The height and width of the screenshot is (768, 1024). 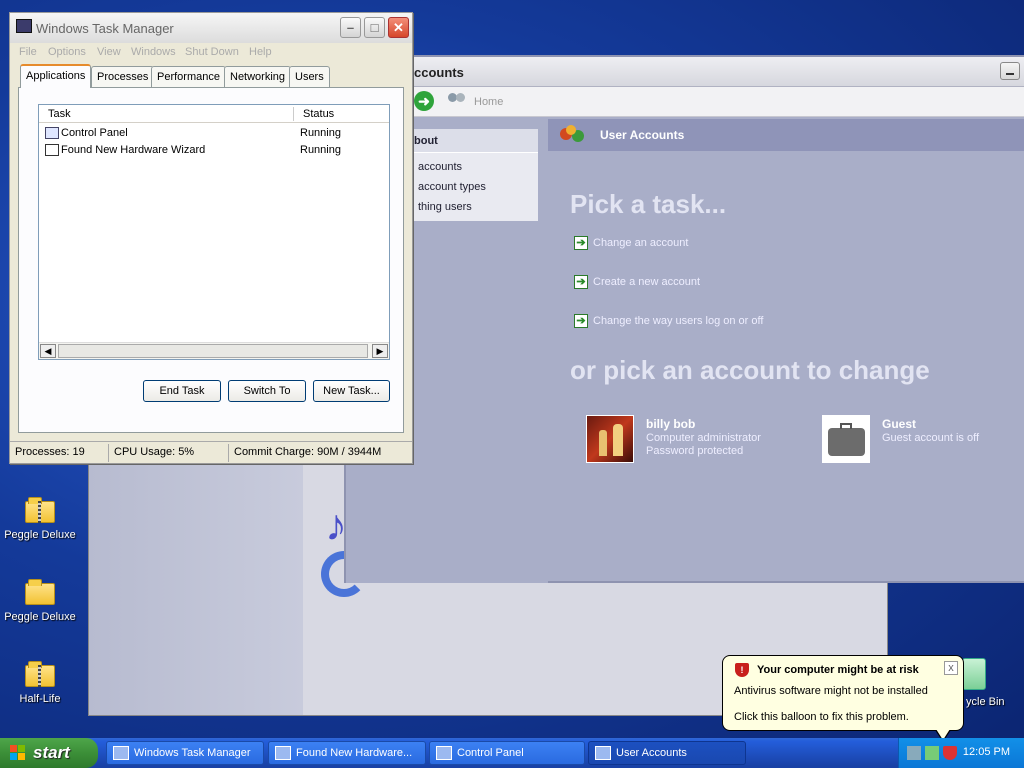 I want to click on menu-options: Options, so click(x=67, y=52).